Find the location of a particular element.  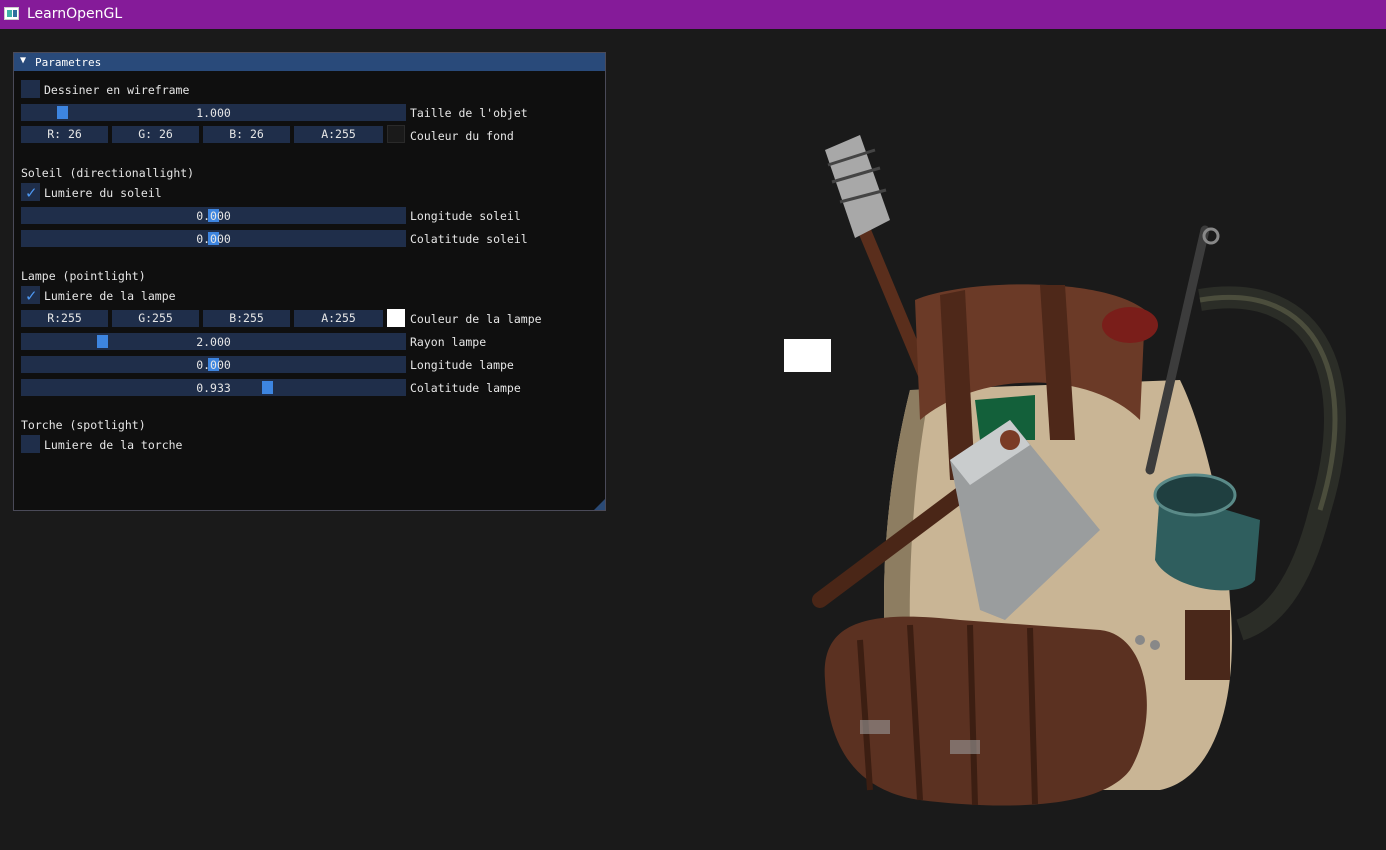

sun-longitude-slider: 0.000 is located at coordinates (213, 215).